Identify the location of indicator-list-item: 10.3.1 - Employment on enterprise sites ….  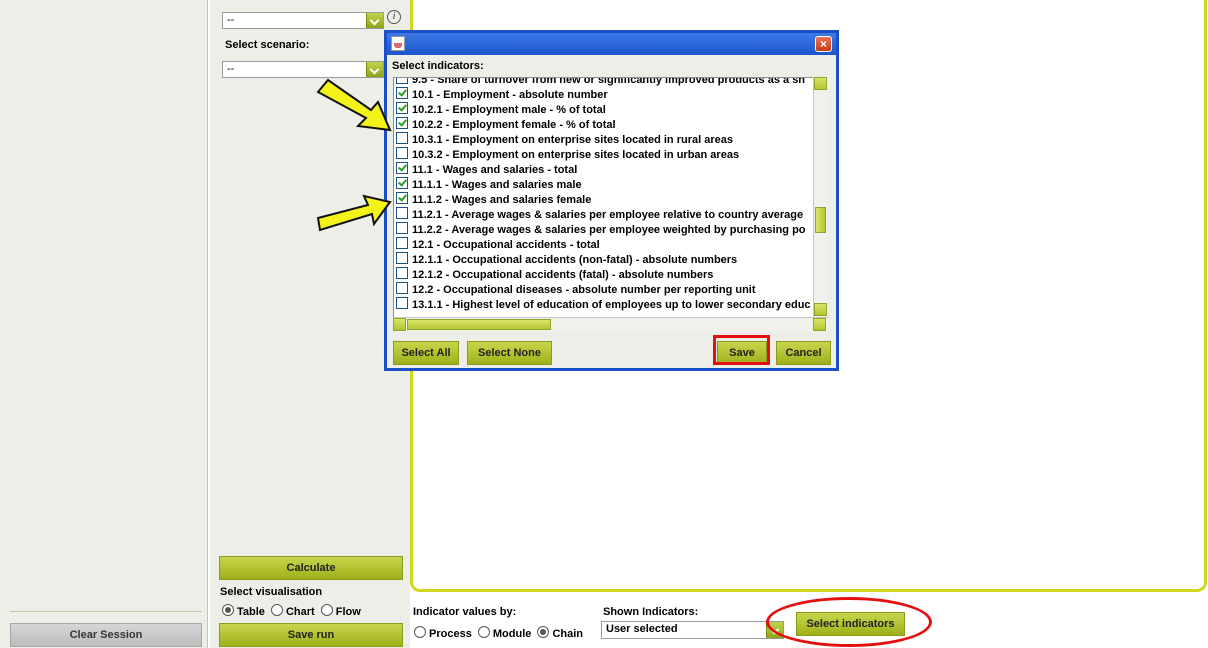
(606, 139).